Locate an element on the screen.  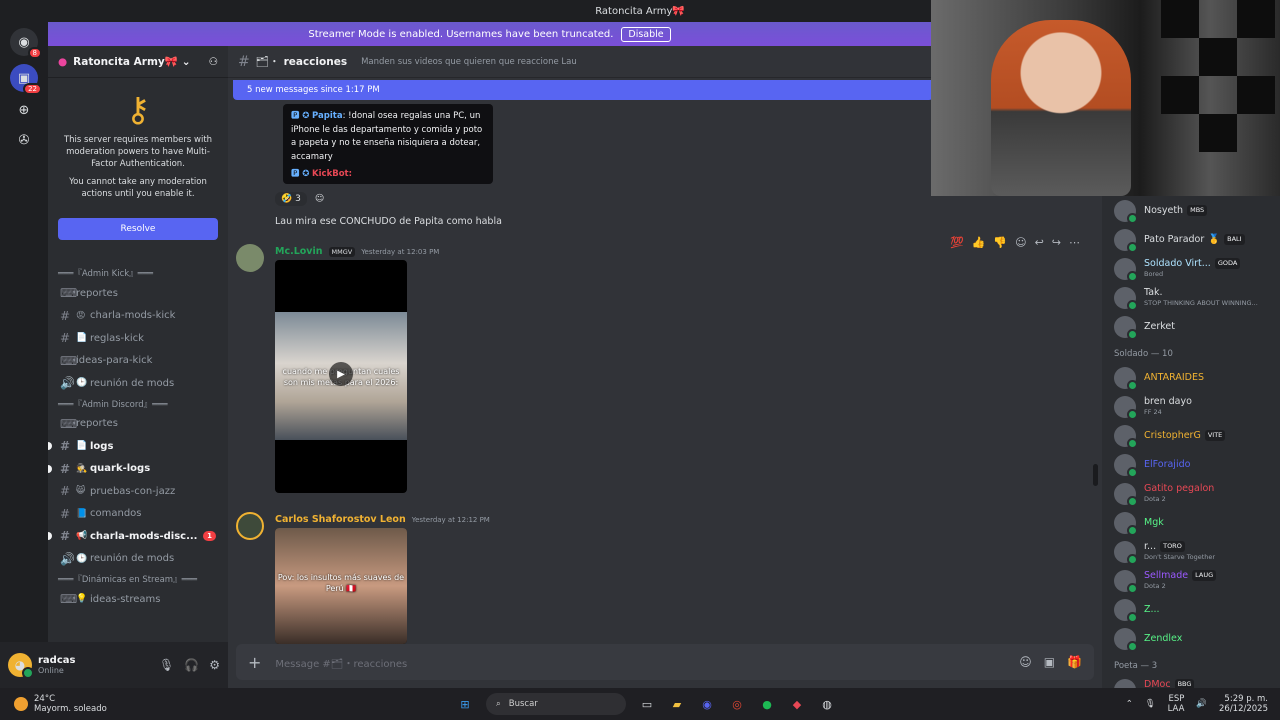
search-label: Buscar is located at coordinates (523, 704).